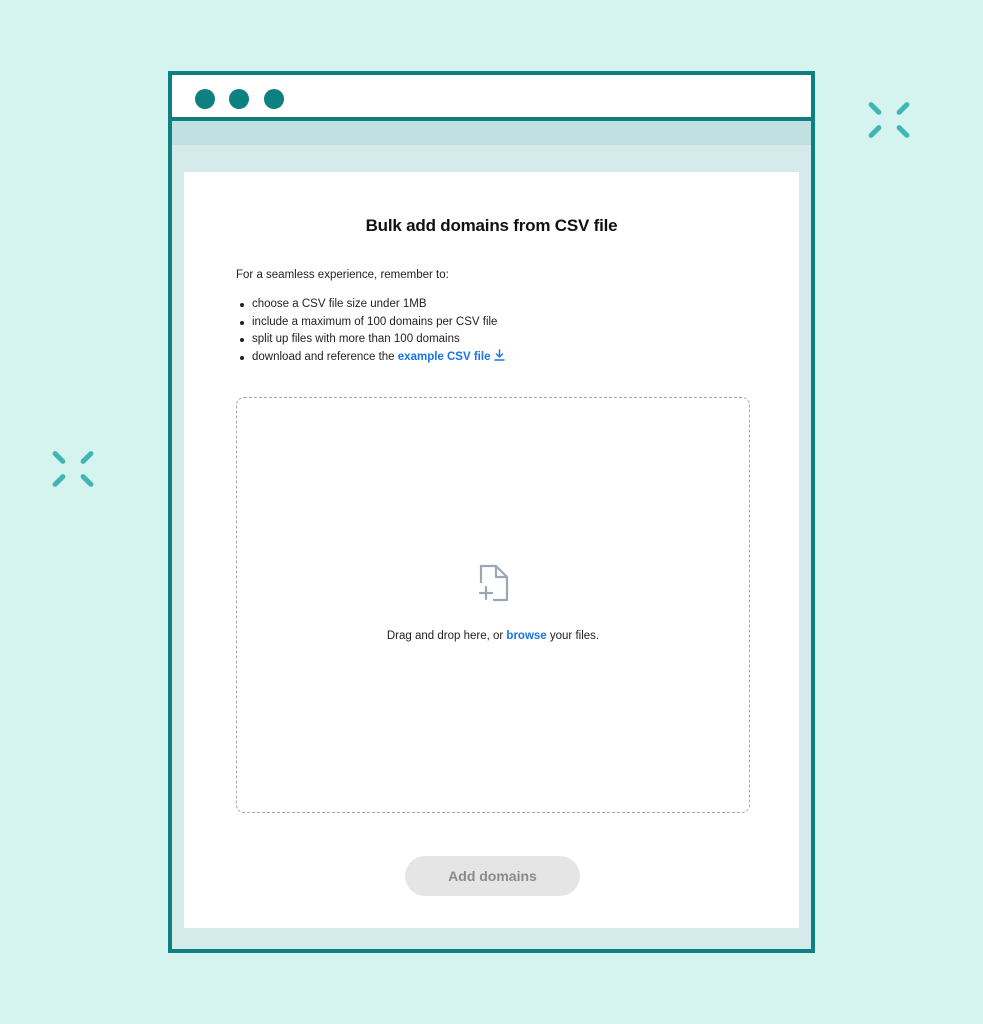 Image resolution: width=983 pixels, height=1024 pixels. I want to click on example-csv-link-label: example CSV file, so click(444, 356).